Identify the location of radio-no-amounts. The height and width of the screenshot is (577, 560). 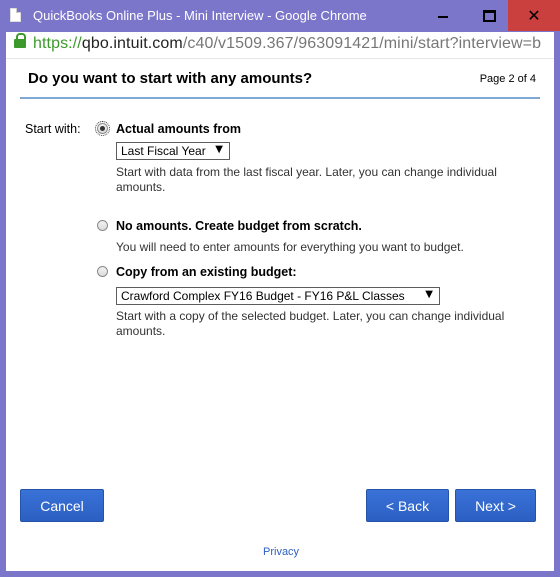
(102, 225).